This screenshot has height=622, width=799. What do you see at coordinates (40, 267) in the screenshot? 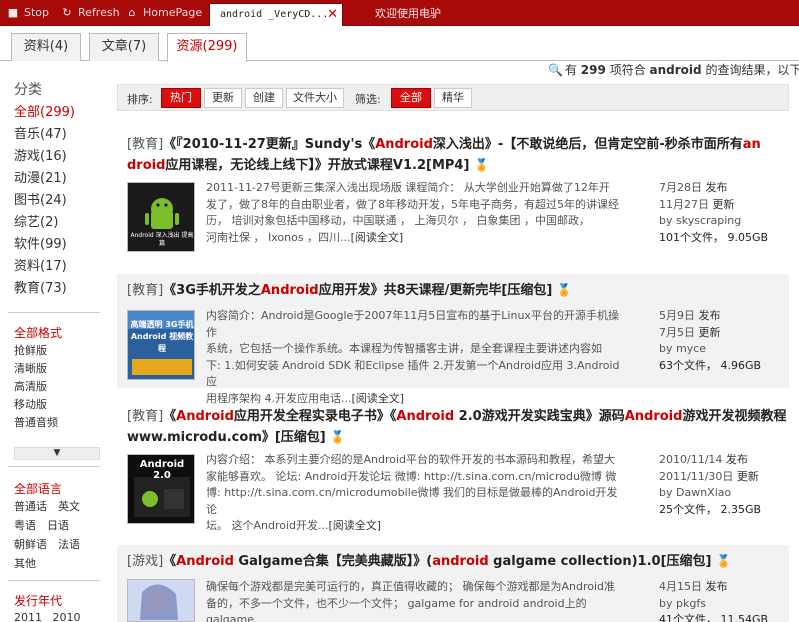
I see `sidebar-item-data: 资料(17)` at bounding box center [40, 267].